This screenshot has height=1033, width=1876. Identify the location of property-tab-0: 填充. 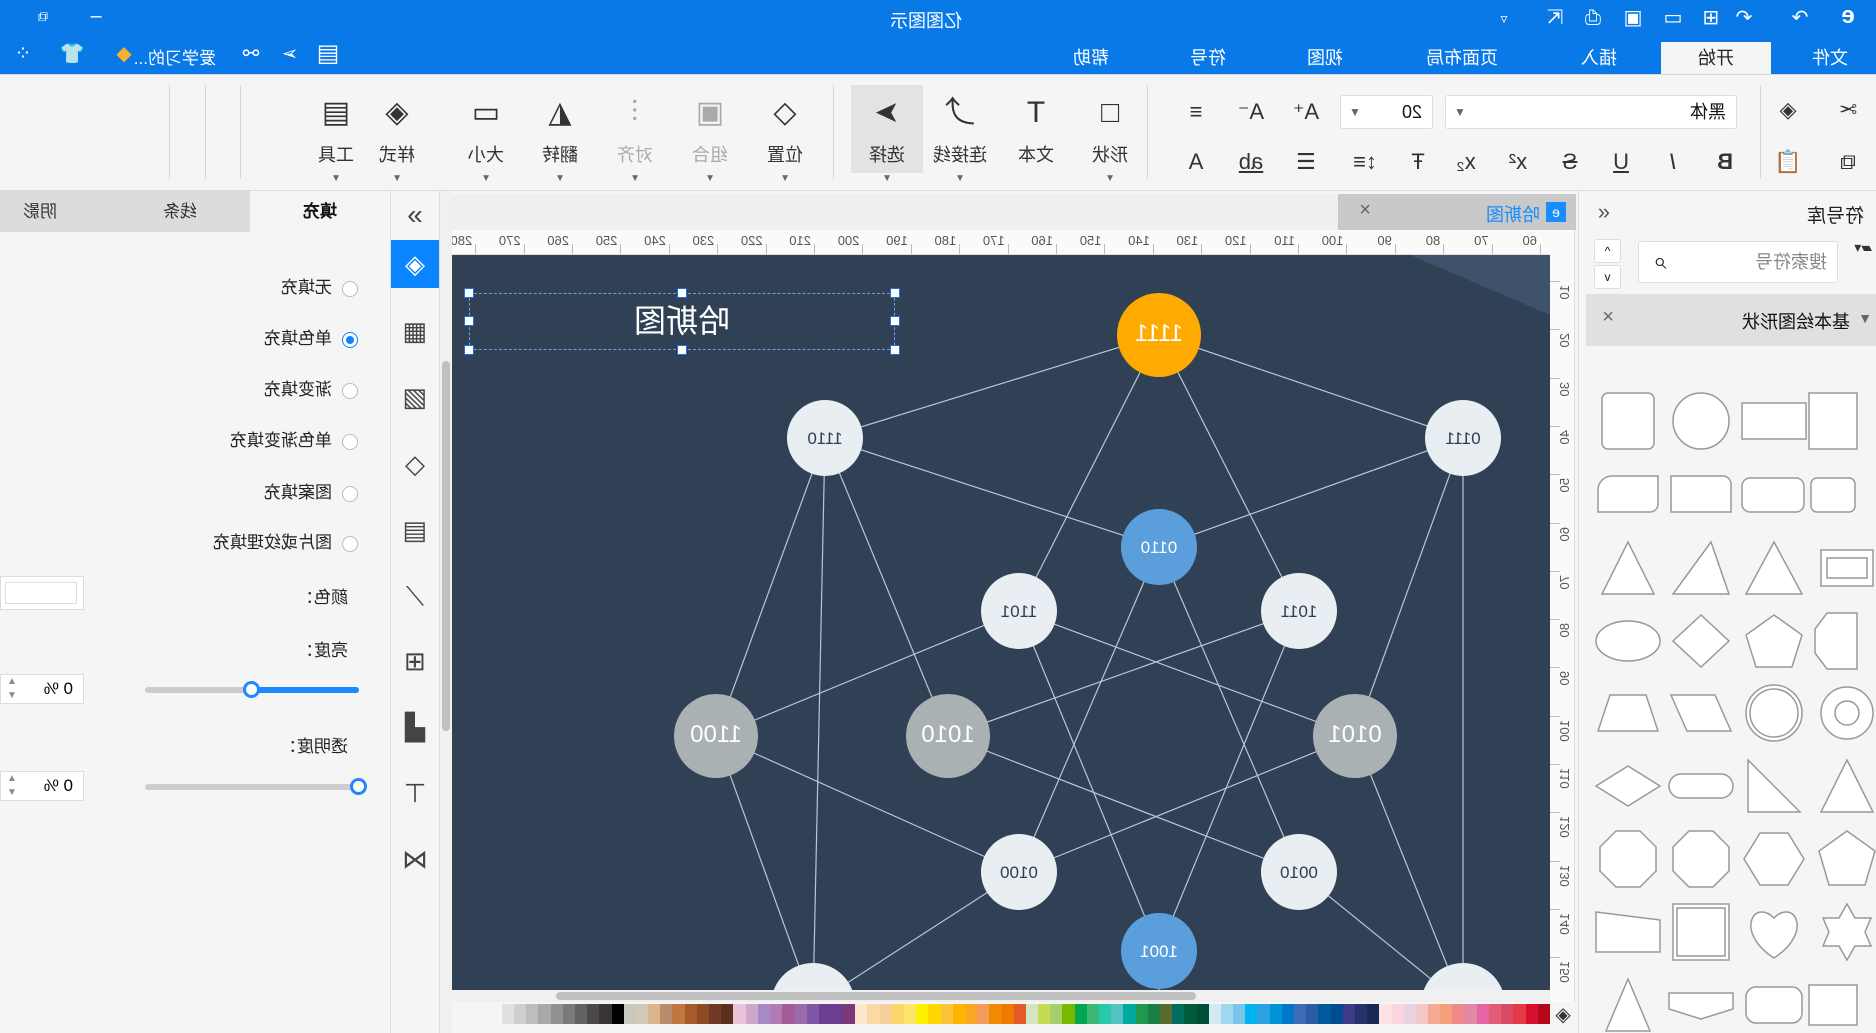
(320, 211).